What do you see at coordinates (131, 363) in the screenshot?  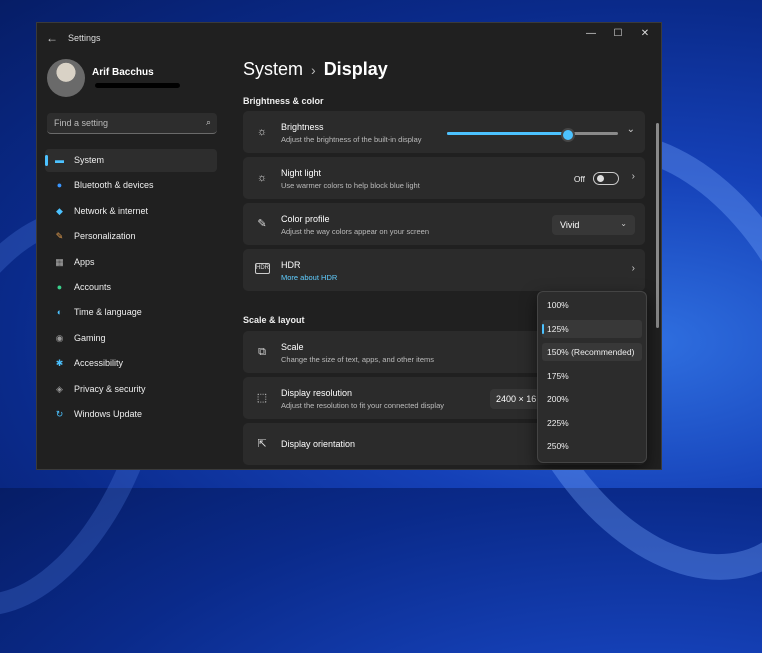 I see `sidebar-item-accessibility: ✱ Accessibility` at bounding box center [131, 363].